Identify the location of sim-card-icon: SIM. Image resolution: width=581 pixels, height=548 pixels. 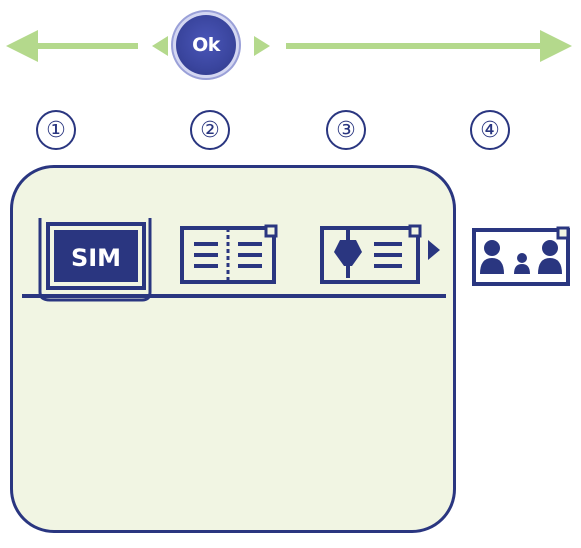
(95, 260).